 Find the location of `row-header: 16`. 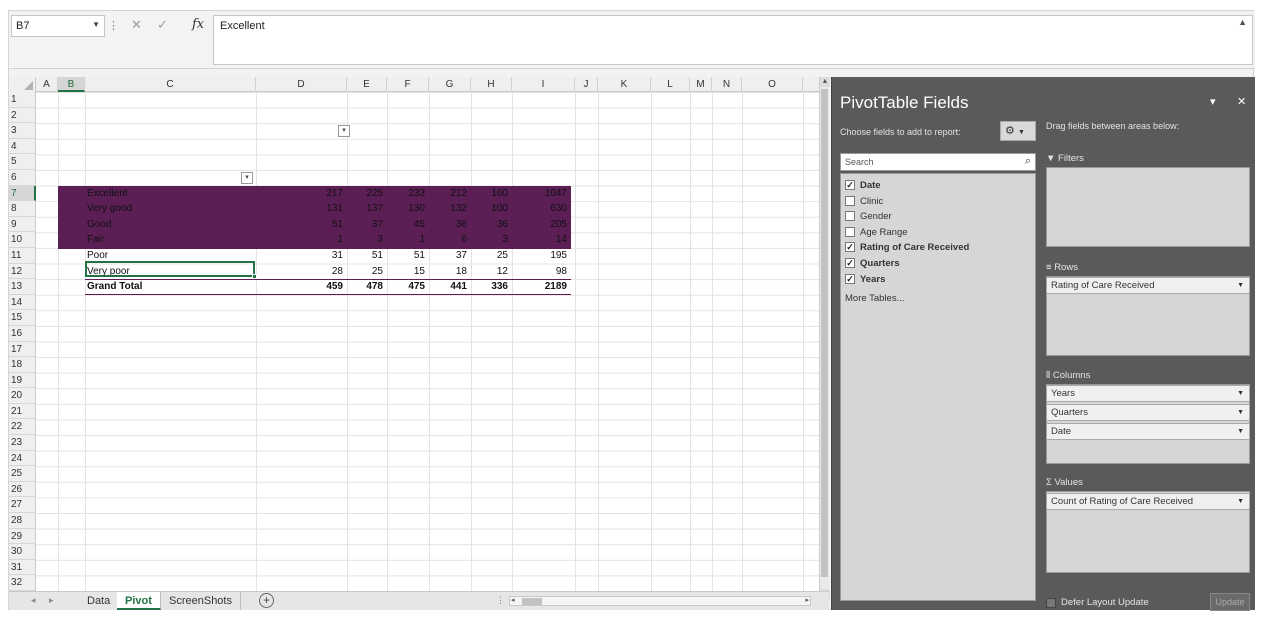

row-header: 16 is located at coordinates (22, 333).